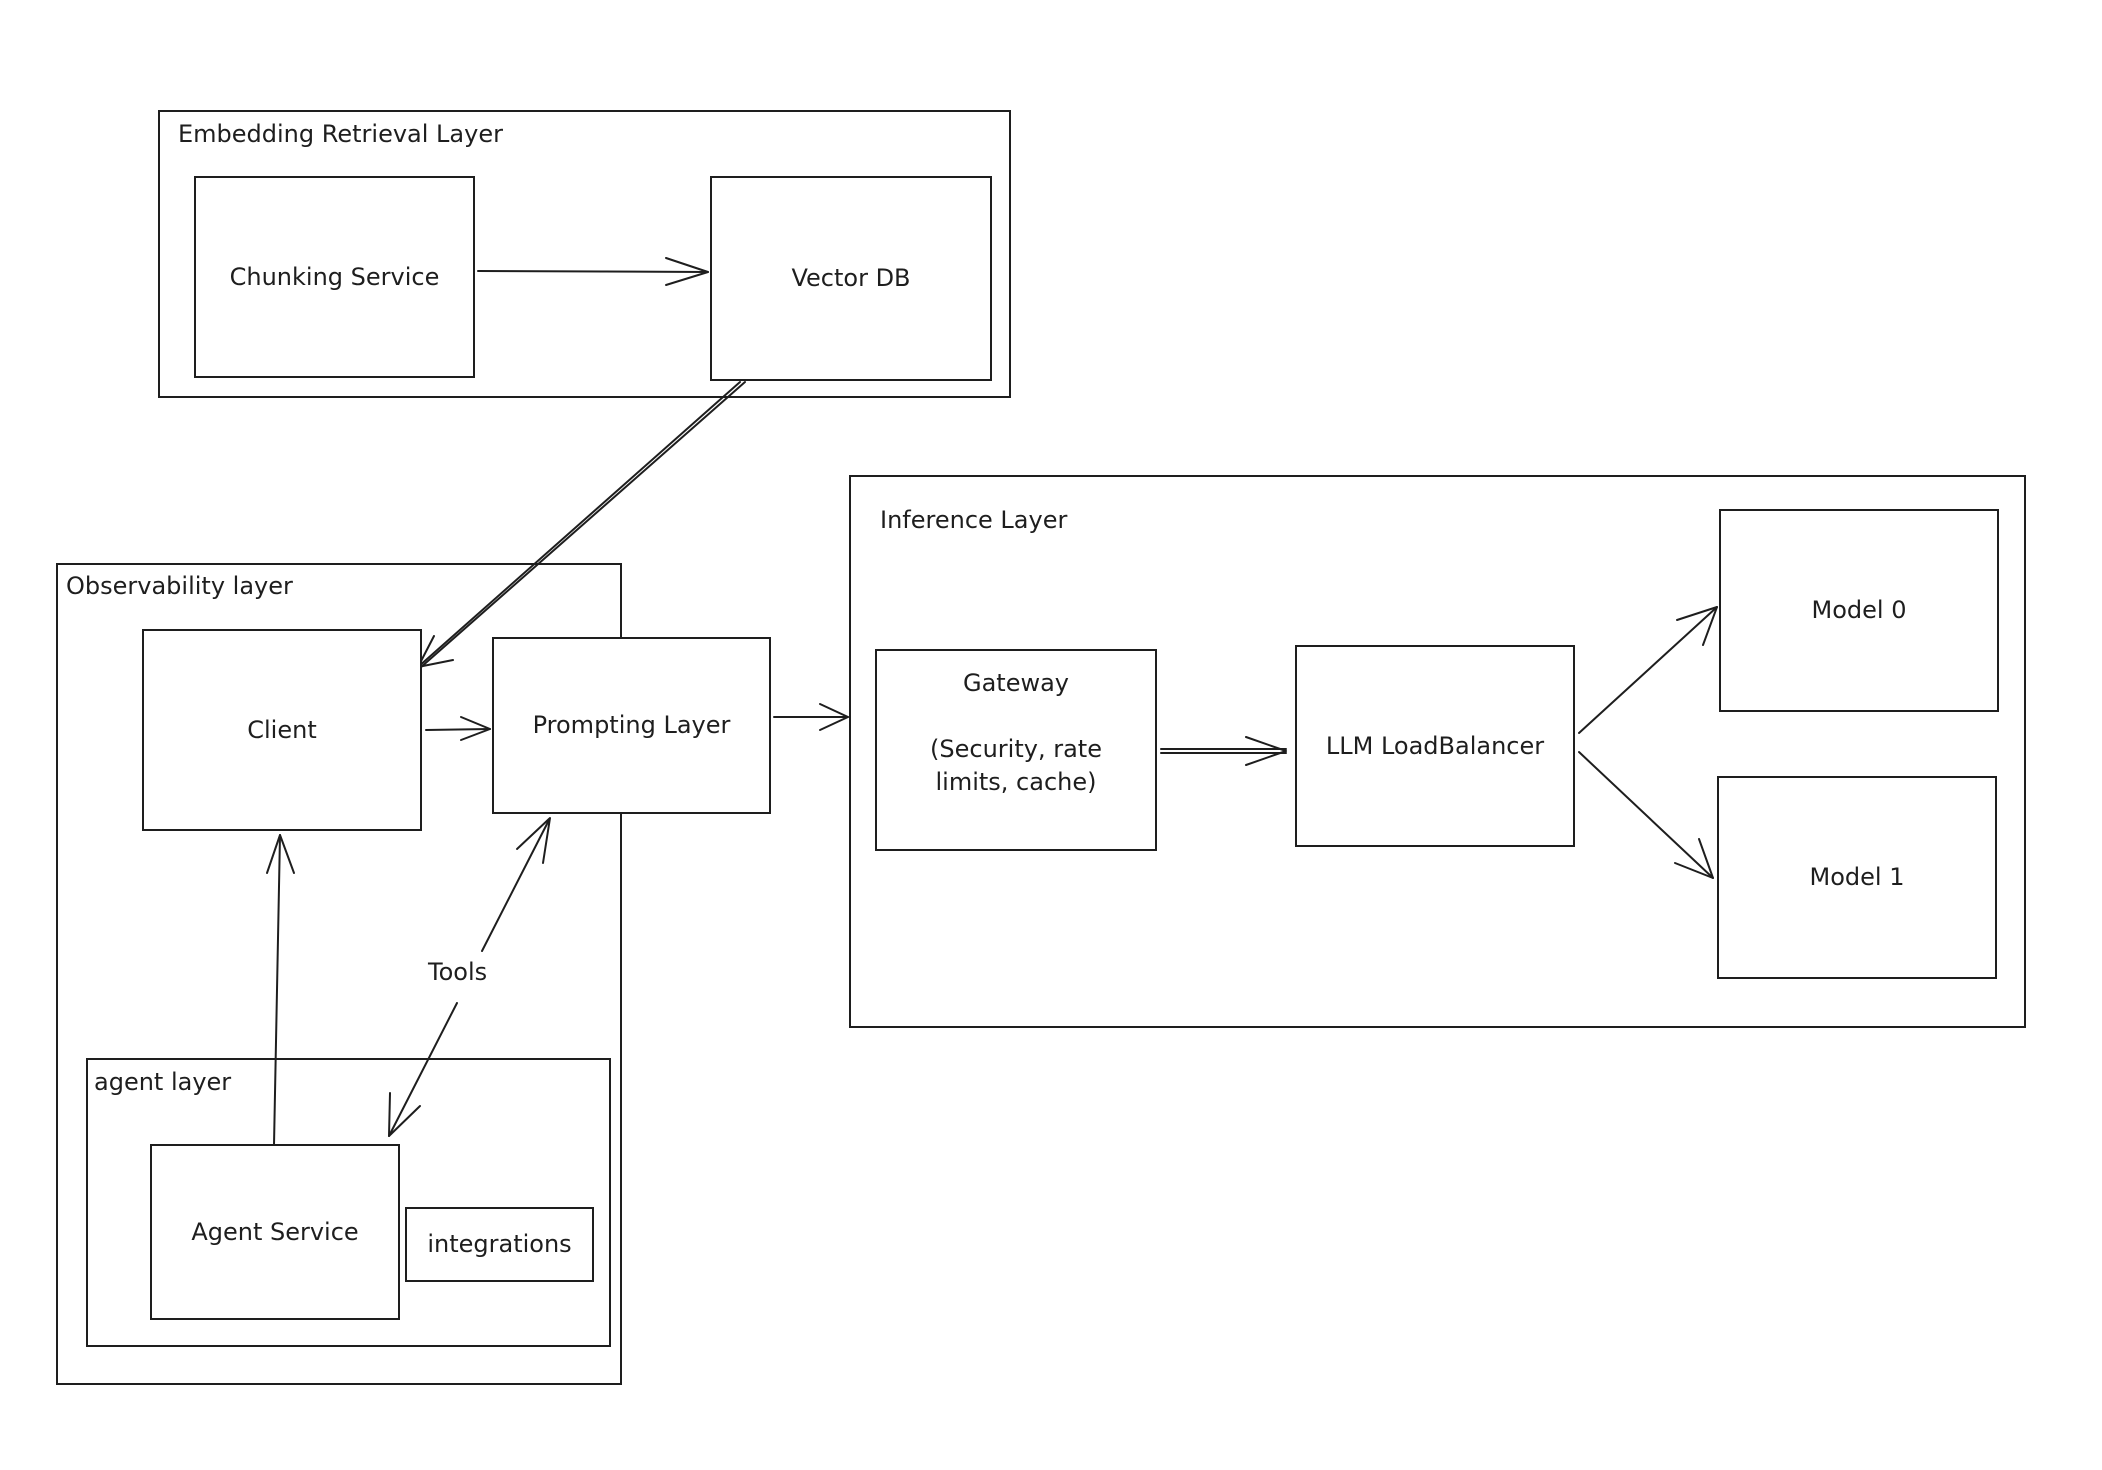 The height and width of the screenshot is (1470, 2102). What do you see at coordinates (974, 520) in the screenshot?
I see `inference-layer-label: Inference Layer` at bounding box center [974, 520].